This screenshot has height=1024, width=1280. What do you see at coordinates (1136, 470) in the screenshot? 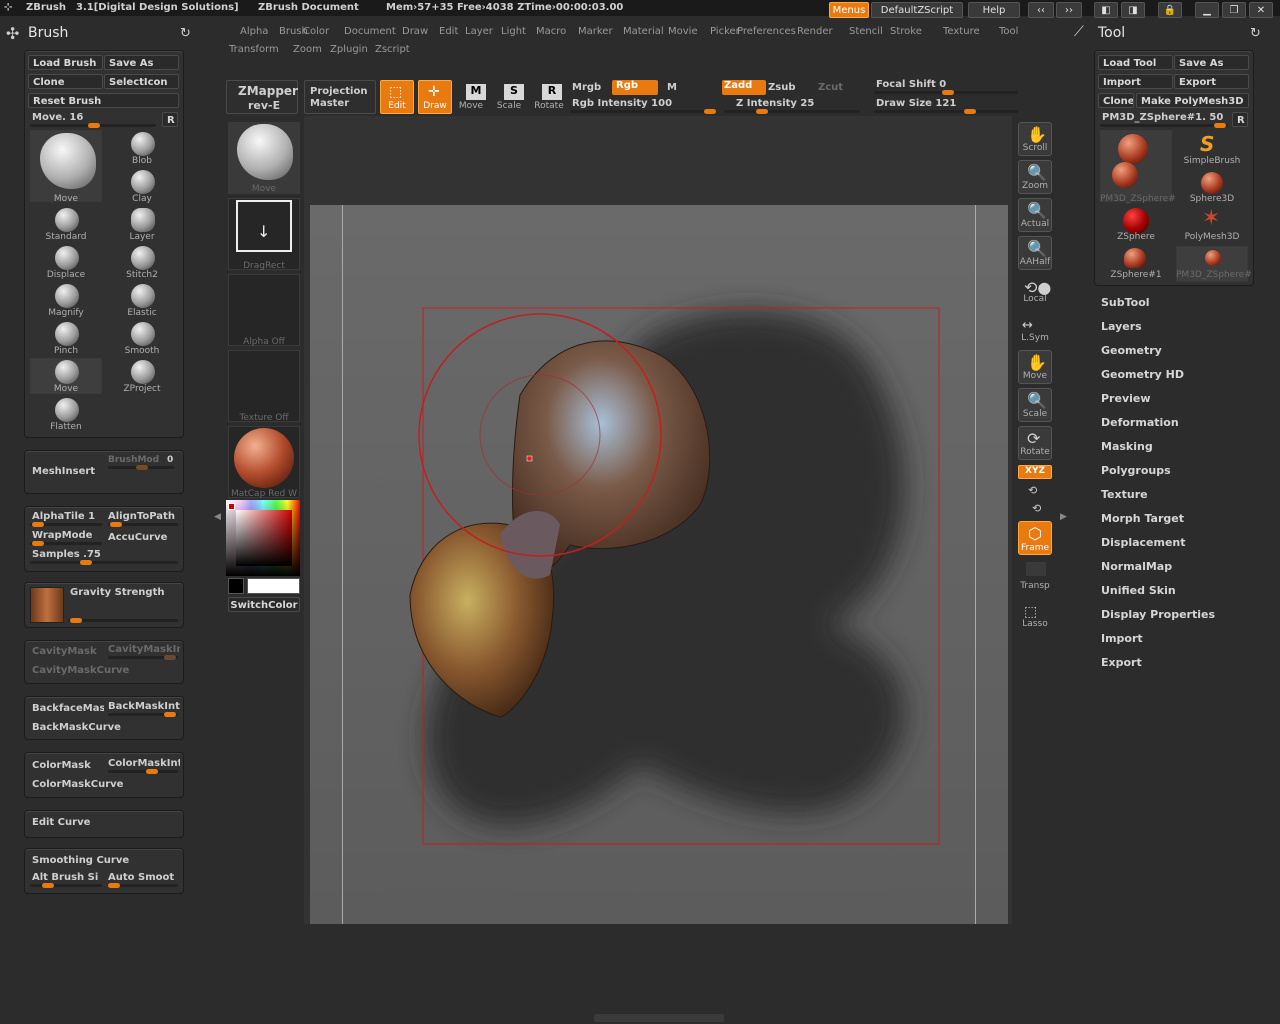
I see `polygroups-menu: Polygroups` at bounding box center [1136, 470].